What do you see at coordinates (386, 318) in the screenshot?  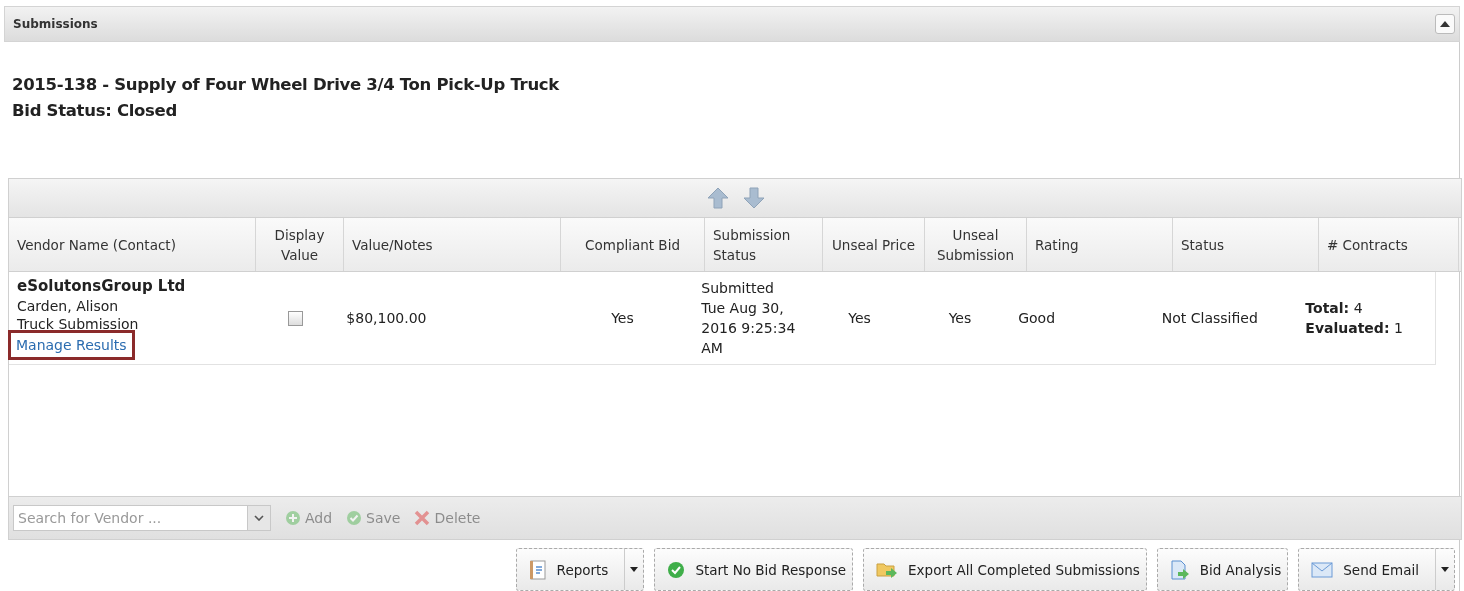 I see `table-cell-text: $80,100.00` at bounding box center [386, 318].